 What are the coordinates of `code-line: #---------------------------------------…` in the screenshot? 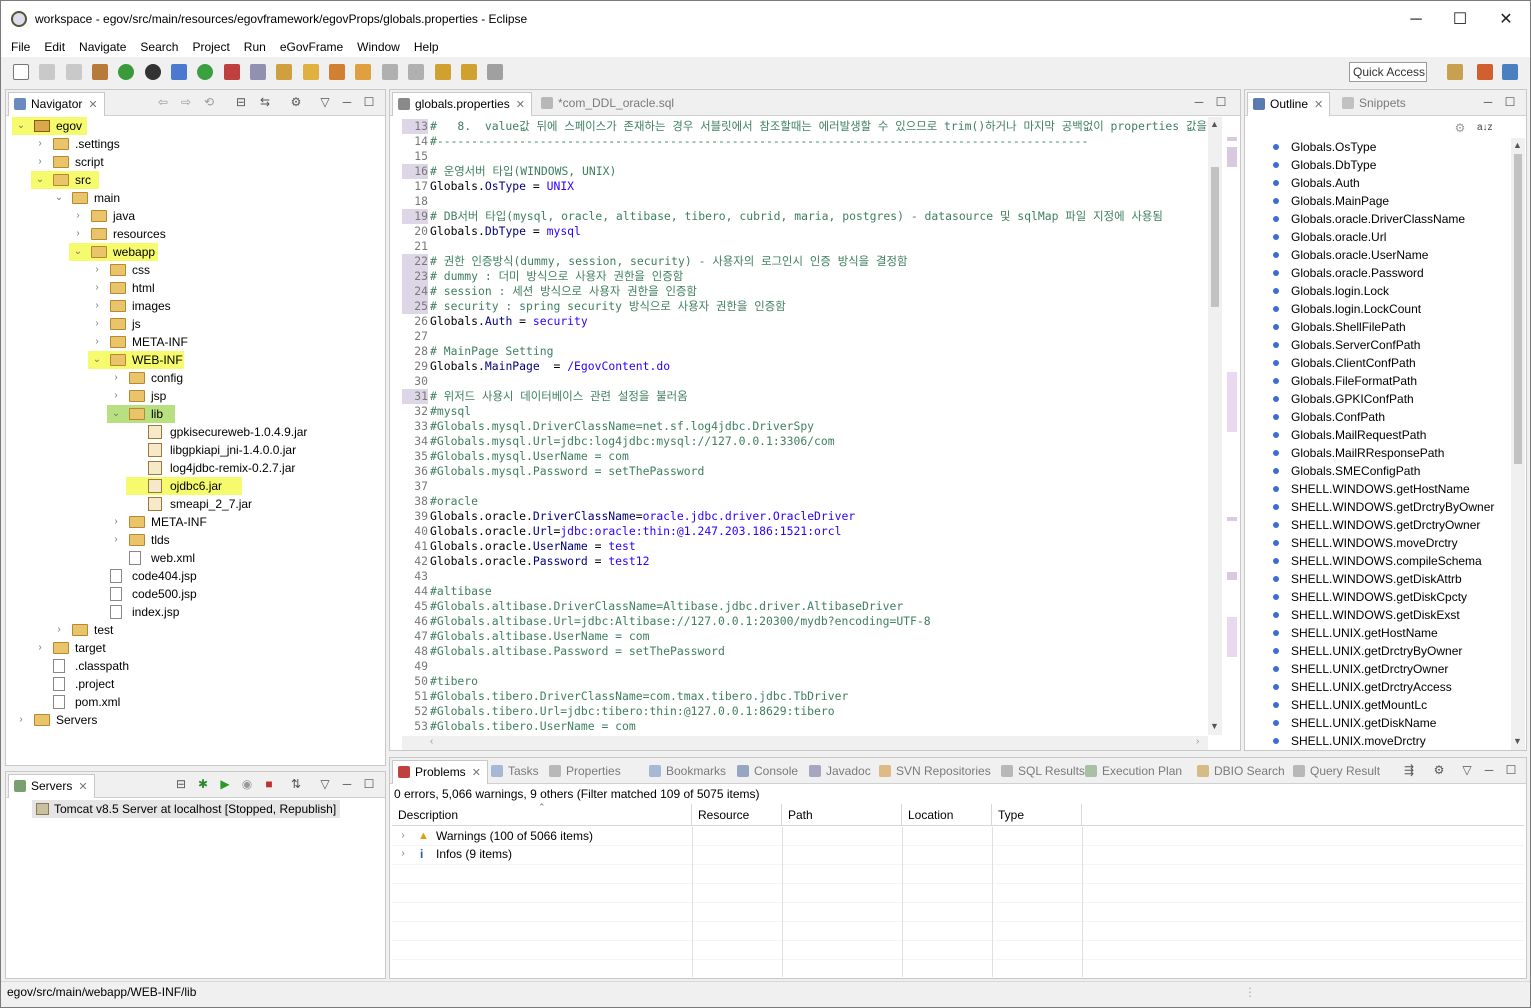 It's located at (759, 141).